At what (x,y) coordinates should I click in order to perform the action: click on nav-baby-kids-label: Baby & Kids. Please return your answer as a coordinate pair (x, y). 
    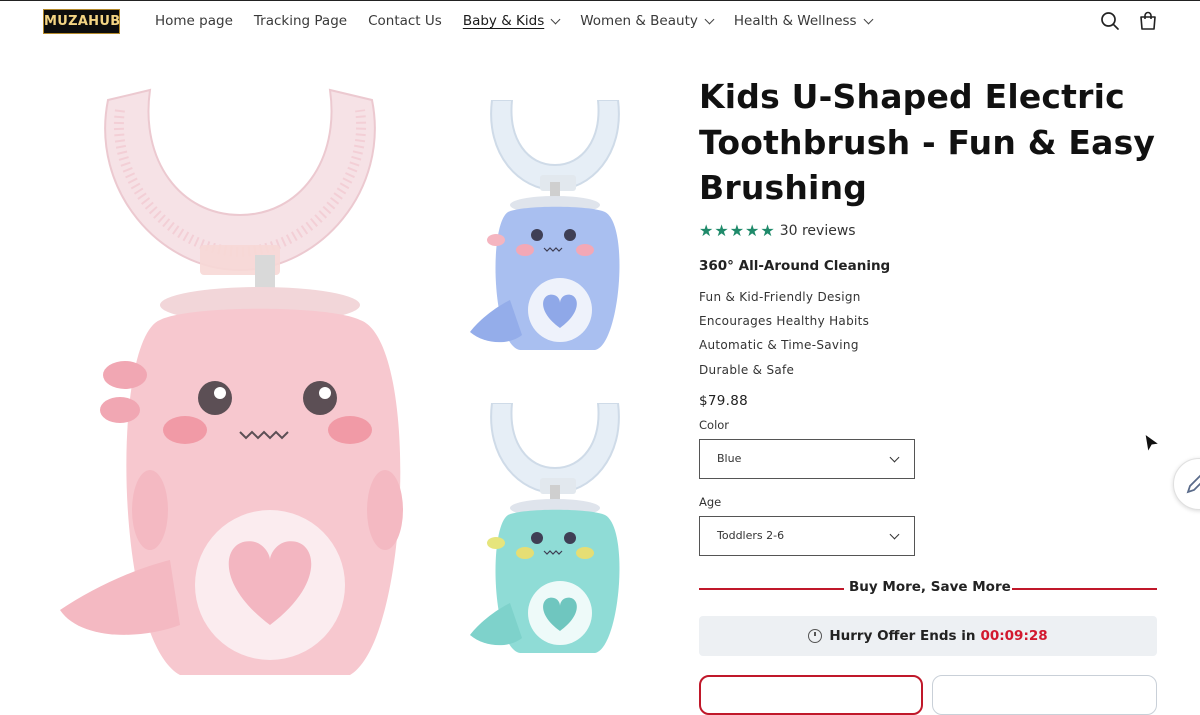
    Looking at the image, I should click on (503, 21).